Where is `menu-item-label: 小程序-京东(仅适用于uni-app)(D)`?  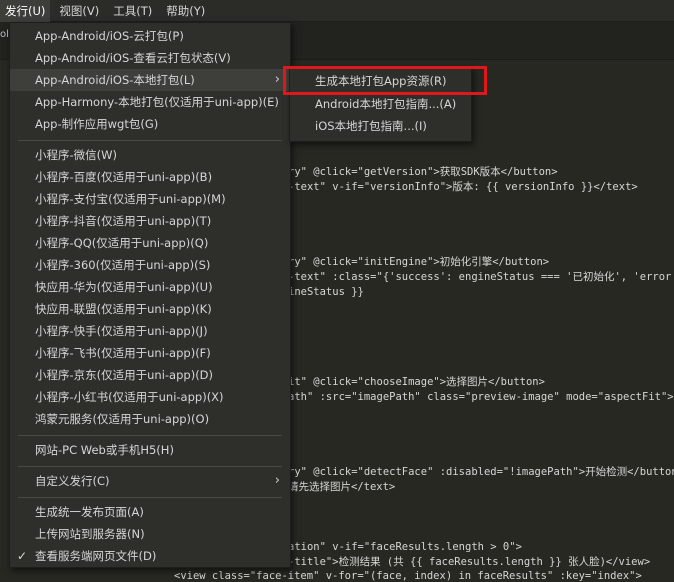 menu-item-label: 小程序-京东(仅适用于uni-app)(D) is located at coordinates (124, 375).